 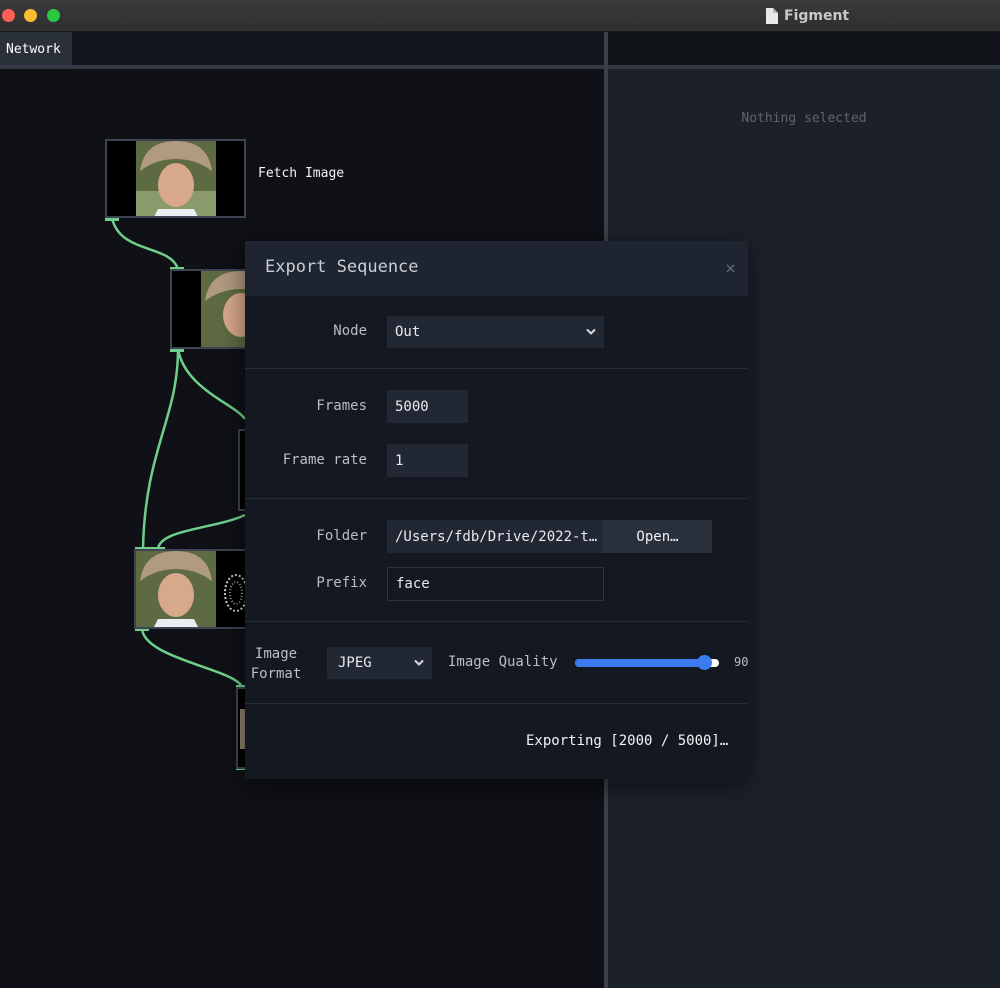 I want to click on slider-fill, so click(x=640, y=663).